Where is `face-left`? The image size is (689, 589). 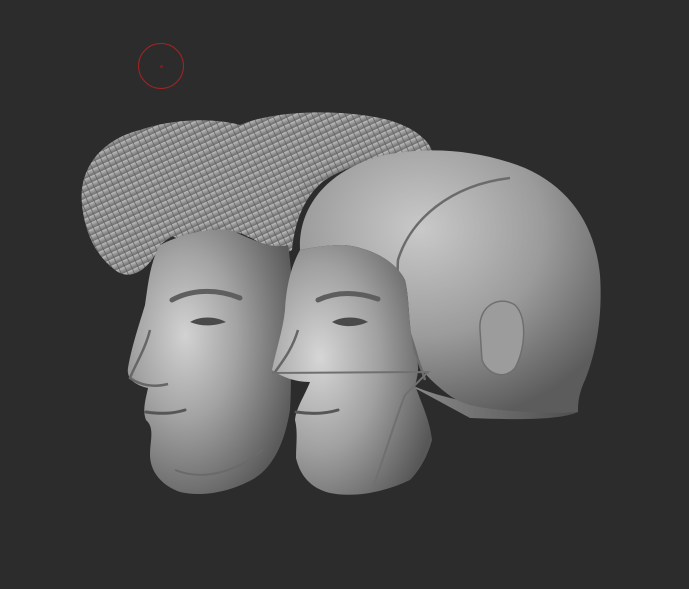 face-left is located at coordinates (209, 362).